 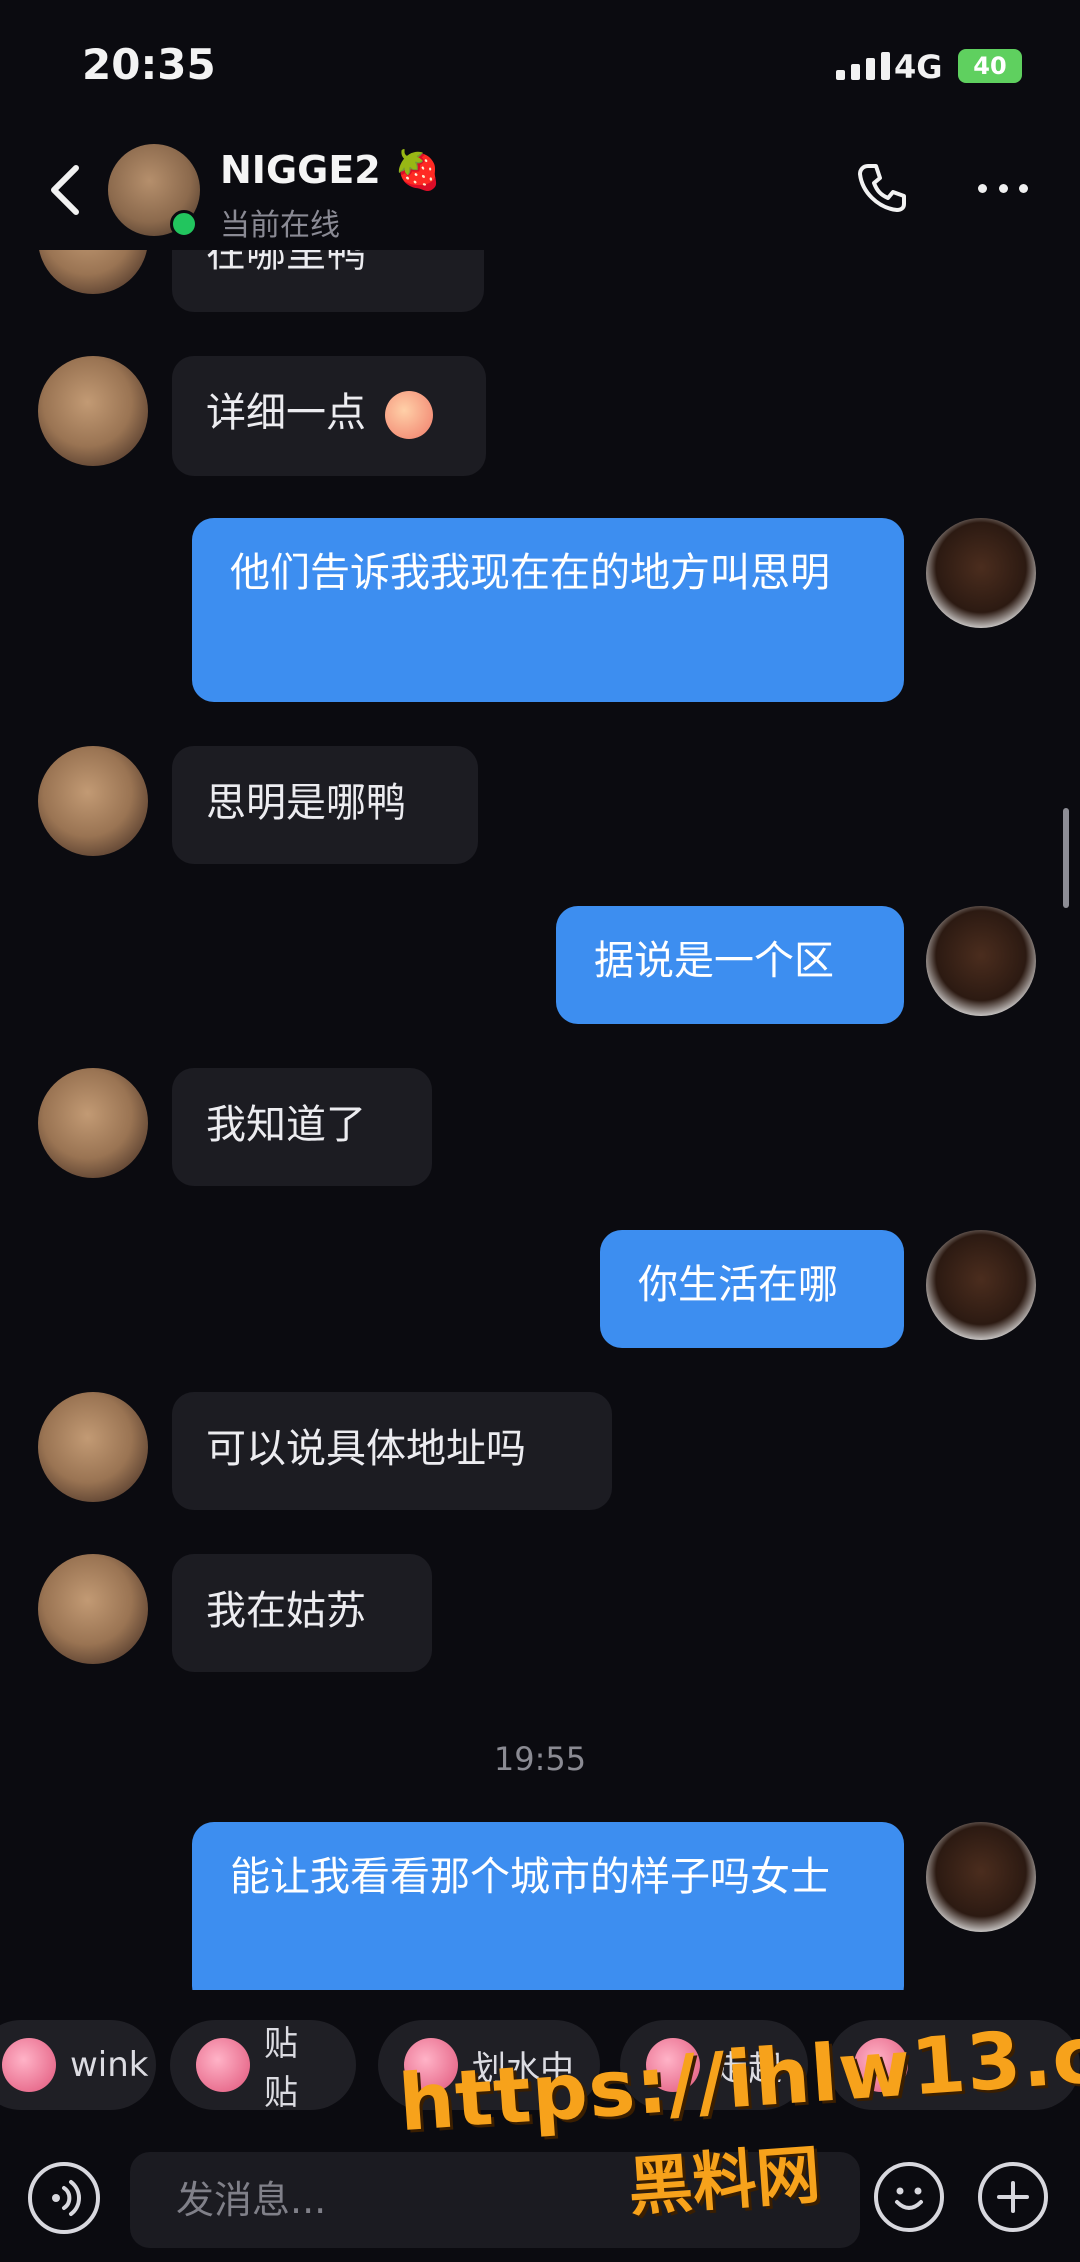 What do you see at coordinates (530, 573) in the screenshot?
I see `message-text: 他们告诉我我现在在的地方叫思明` at bounding box center [530, 573].